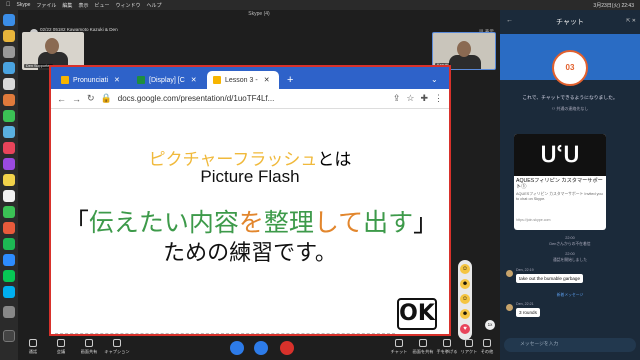 Image resolution: width=640 pixels, height=360 pixels. What do you see at coordinates (487, 343) in the screenshot?
I see `more-icon` at bounding box center [487, 343].